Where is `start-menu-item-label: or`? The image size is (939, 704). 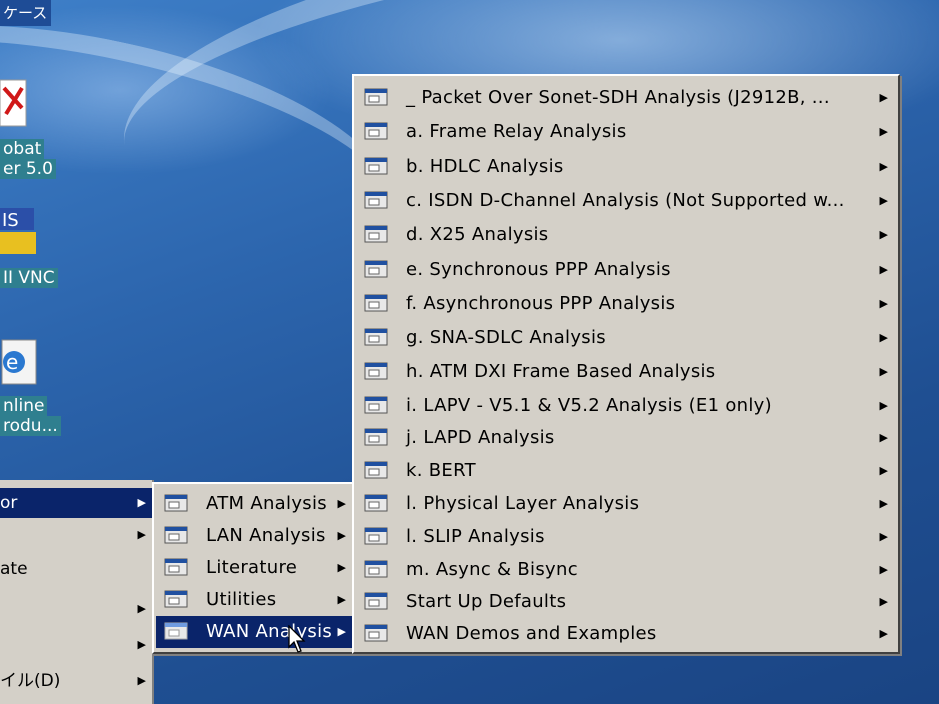 start-menu-item-label: or is located at coordinates (9, 503).